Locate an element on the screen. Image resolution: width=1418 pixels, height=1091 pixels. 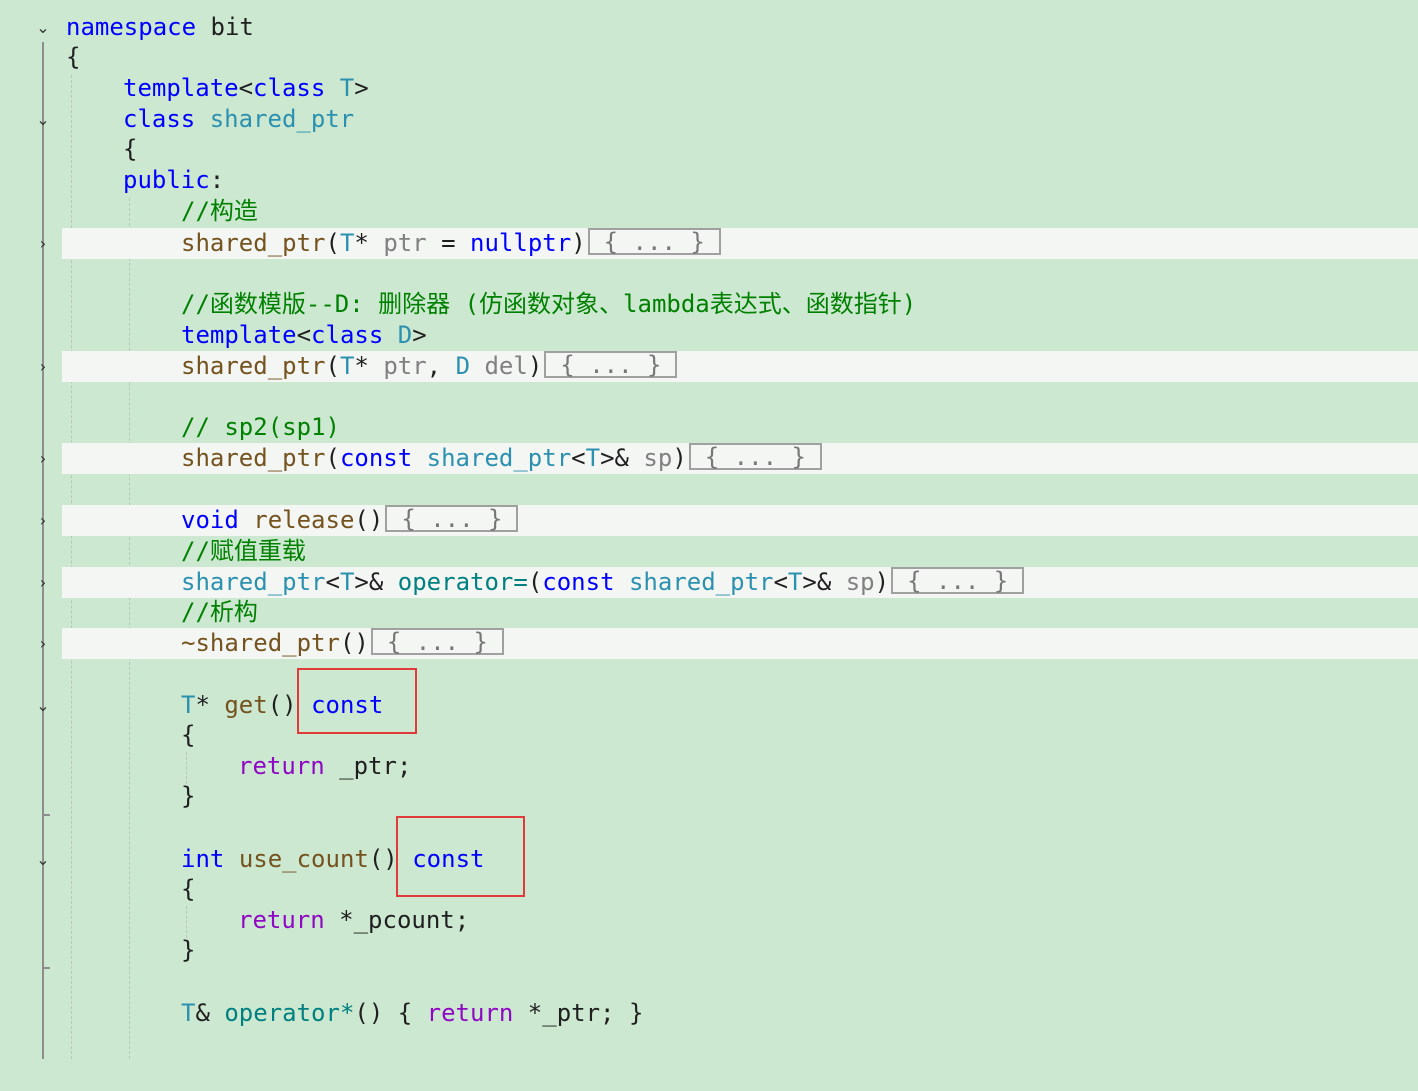
punct: : is located at coordinates (217, 180).